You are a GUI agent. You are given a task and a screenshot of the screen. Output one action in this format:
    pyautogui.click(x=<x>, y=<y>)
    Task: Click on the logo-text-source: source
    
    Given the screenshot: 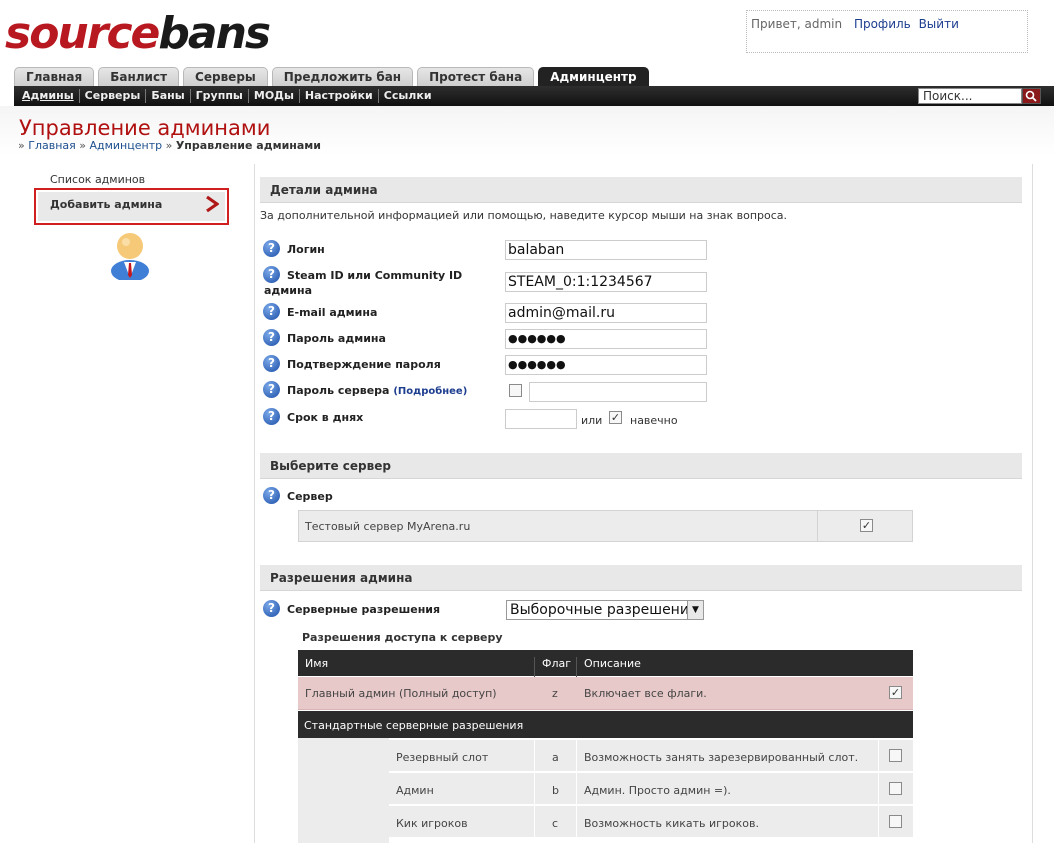 What is the action you would take?
    pyautogui.click(x=82, y=33)
    